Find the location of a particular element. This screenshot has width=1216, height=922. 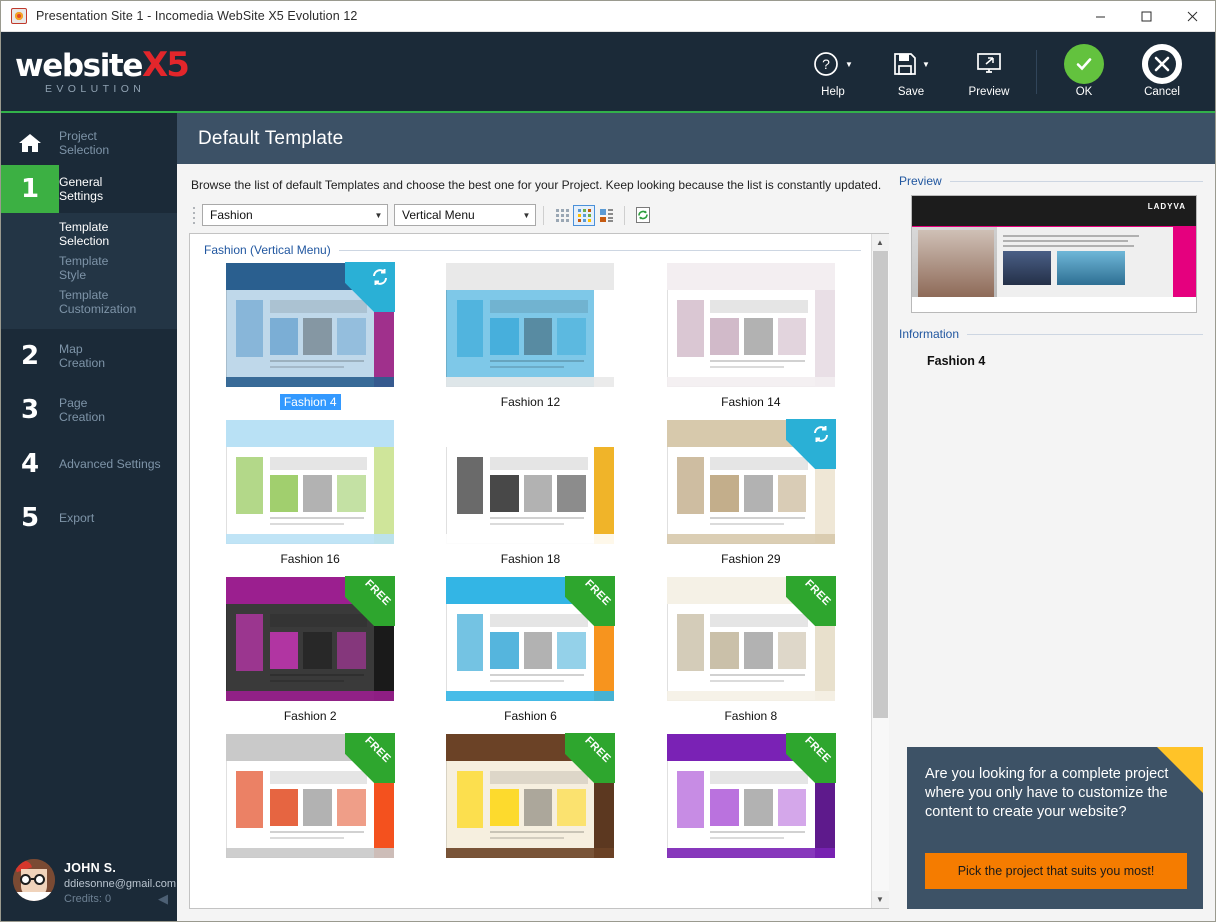

sidebar-item-export: 5 Export is located at coordinates (89, 518).